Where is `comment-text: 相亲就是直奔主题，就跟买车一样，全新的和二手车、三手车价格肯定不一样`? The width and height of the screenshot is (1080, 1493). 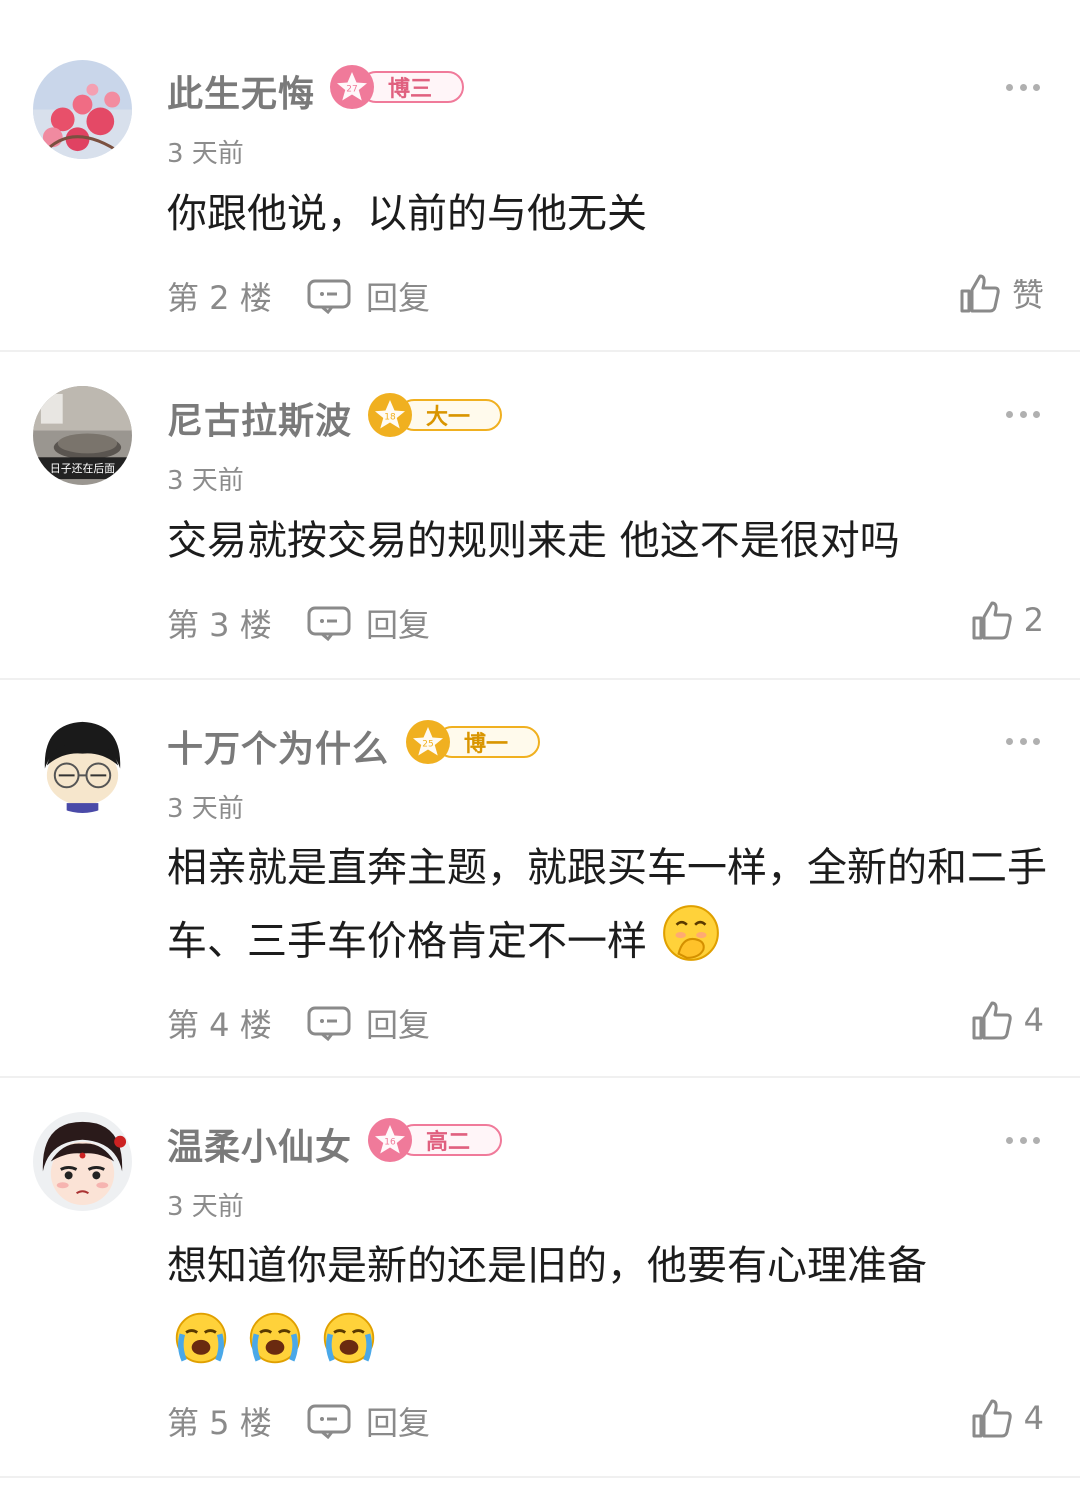 comment-text: 相亲就是直奔主题，就跟买车一样，全新的和二手车、三手车价格肯定不一样 is located at coordinates (609, 909).